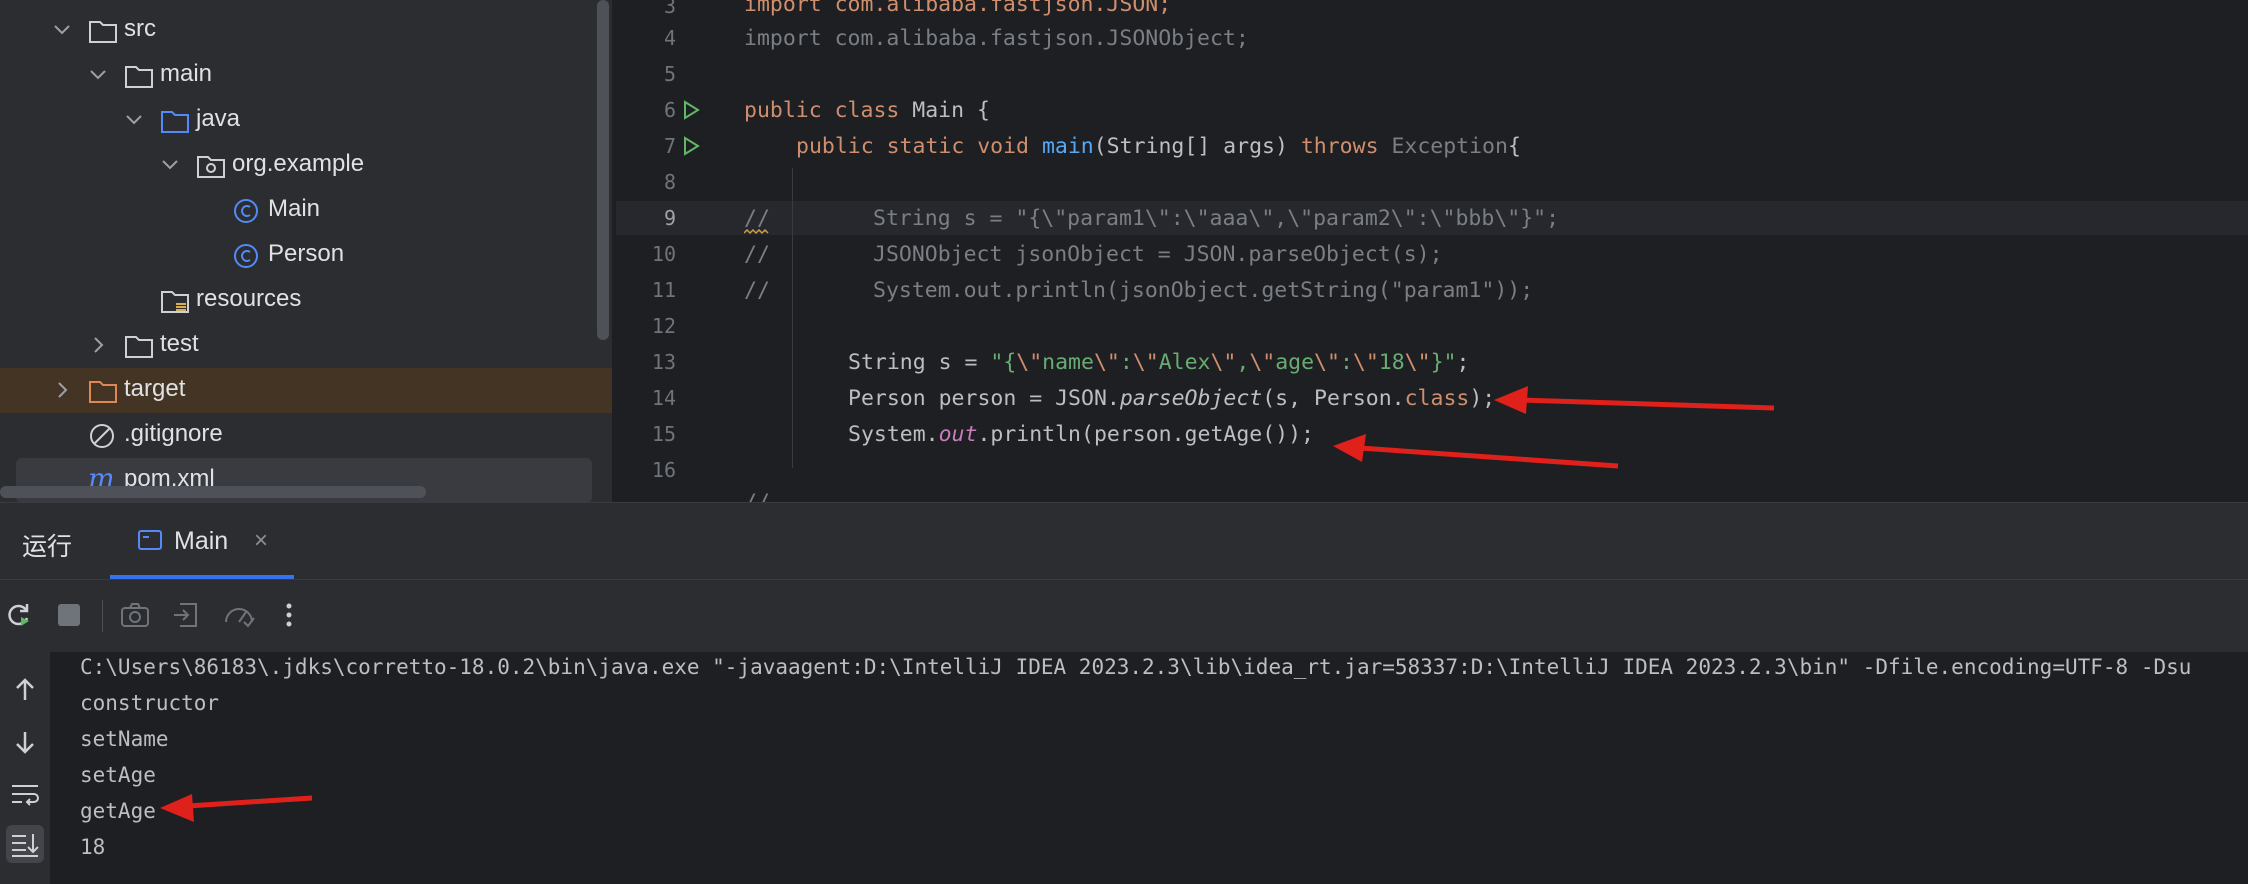 The width and height of the screenshot is (2248, 884). I want to click on line-number: 12, so click(663, 326).